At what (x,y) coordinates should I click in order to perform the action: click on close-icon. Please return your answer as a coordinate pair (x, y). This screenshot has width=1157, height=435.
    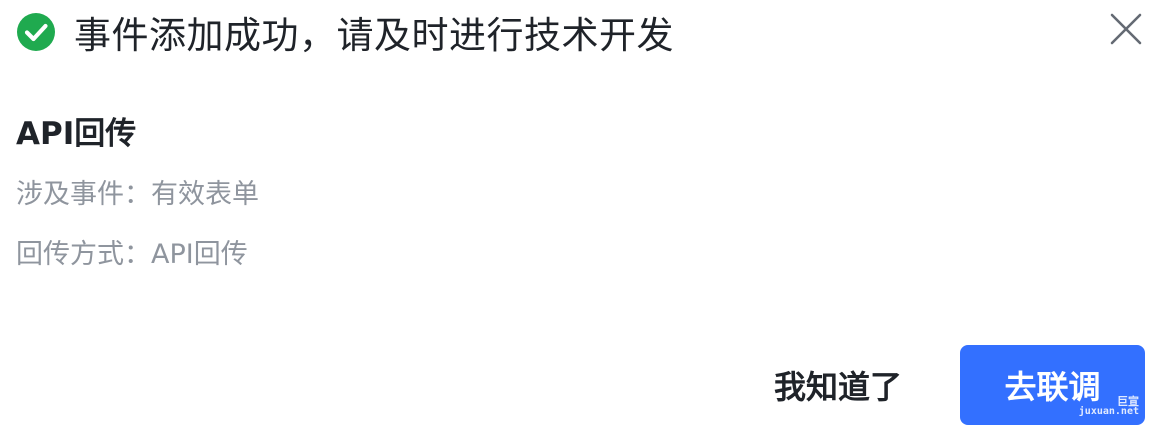
    Looking at the image, I should click on (1126, 31).